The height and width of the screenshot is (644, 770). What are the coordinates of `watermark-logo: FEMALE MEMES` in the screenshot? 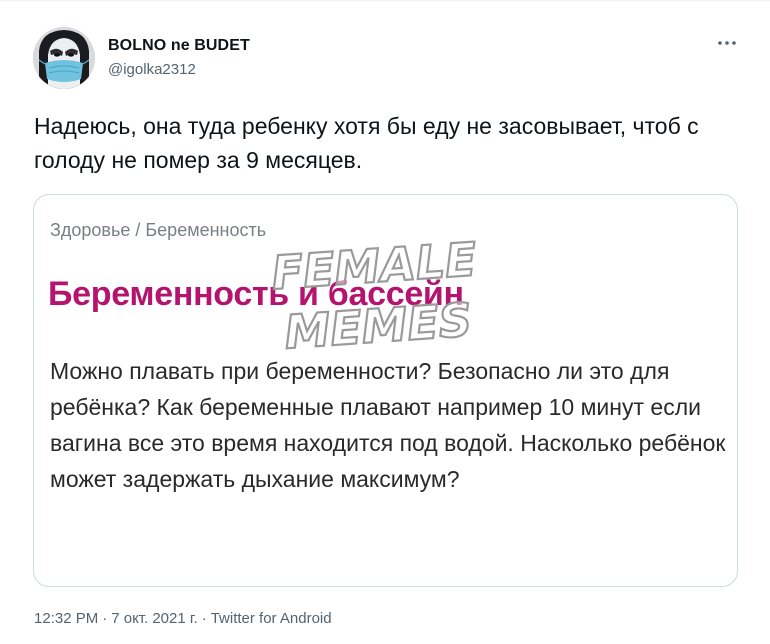 It's located at (374, 296).